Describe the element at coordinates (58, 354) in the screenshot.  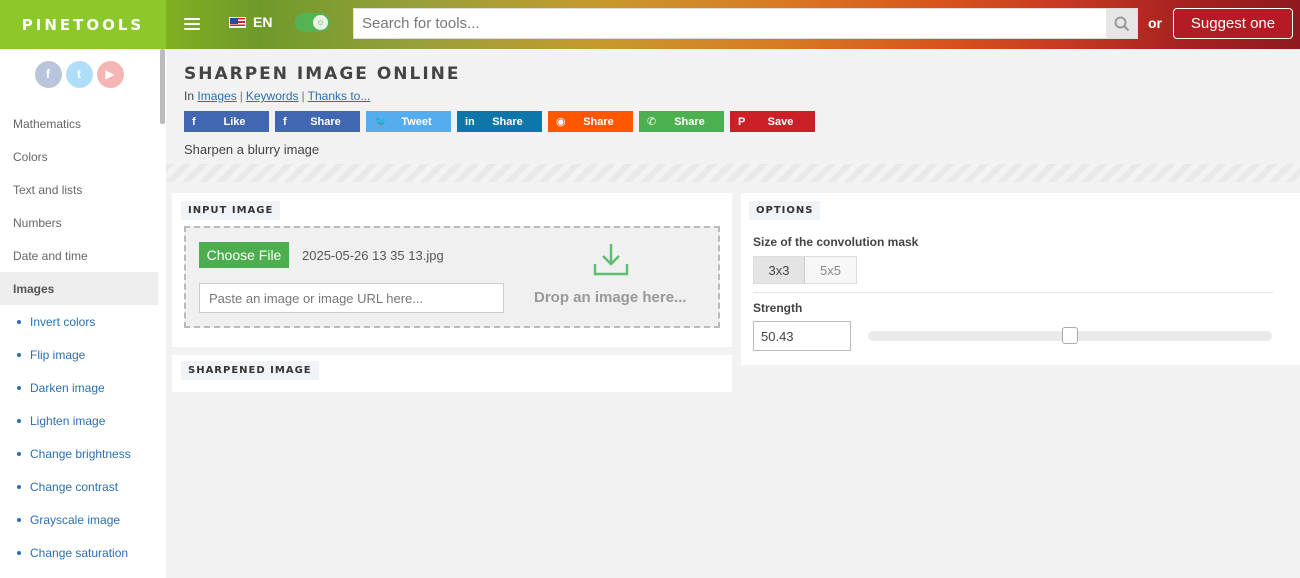
I see `sidebar-item-label: Flip image` at that location.